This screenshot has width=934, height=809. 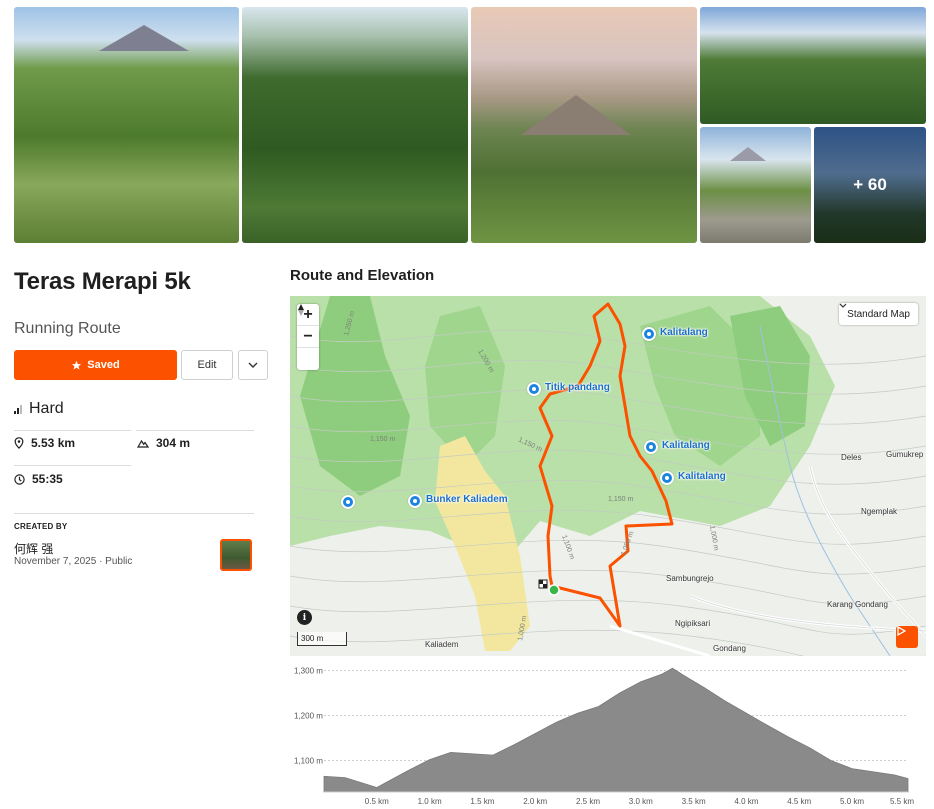 I want to click on place-label: Gondang, so click(x=729, y=648).